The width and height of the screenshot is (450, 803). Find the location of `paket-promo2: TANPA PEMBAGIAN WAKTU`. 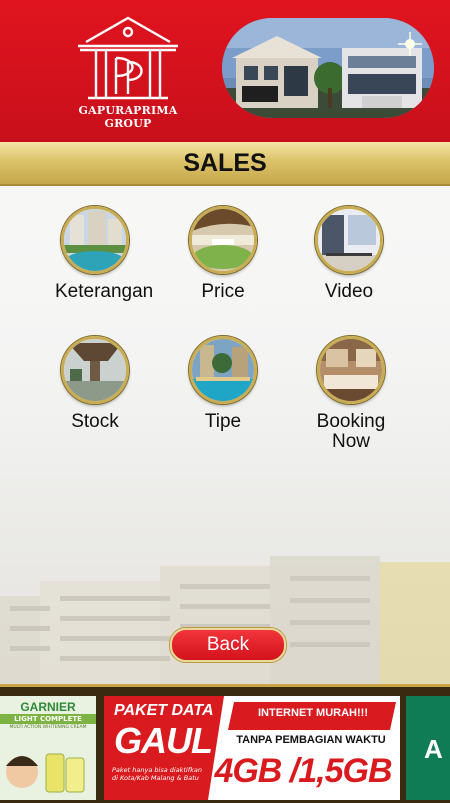

paket-promo2: TANPA PEMBAGIAN WAKTU is located at coordinates (311, 740).